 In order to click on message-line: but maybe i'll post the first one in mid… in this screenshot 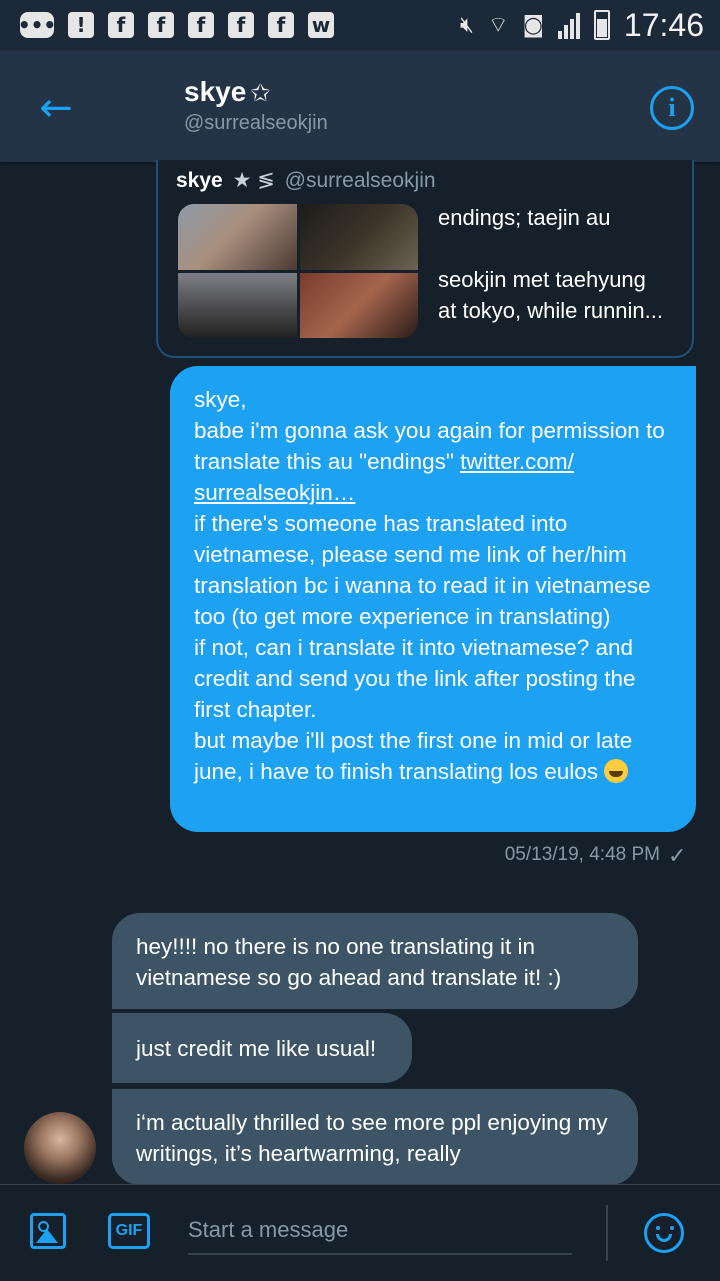, I will do `click(433, 756)`.